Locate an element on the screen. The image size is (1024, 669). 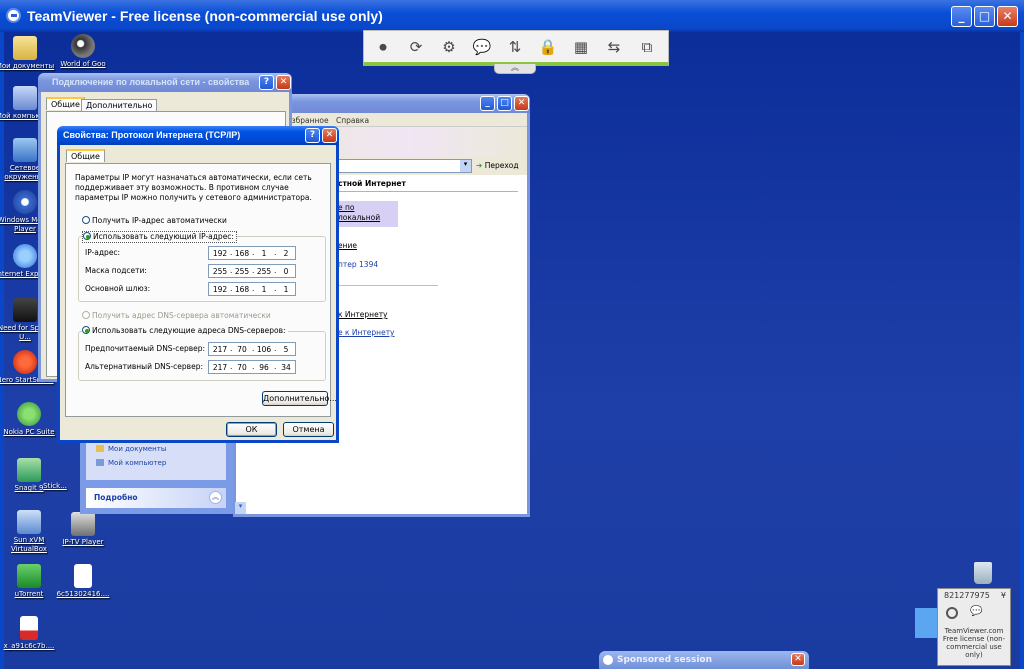
desktop-icon-virtualbox: Sun xVM VirtualBox is located at coordinates (30, 532).